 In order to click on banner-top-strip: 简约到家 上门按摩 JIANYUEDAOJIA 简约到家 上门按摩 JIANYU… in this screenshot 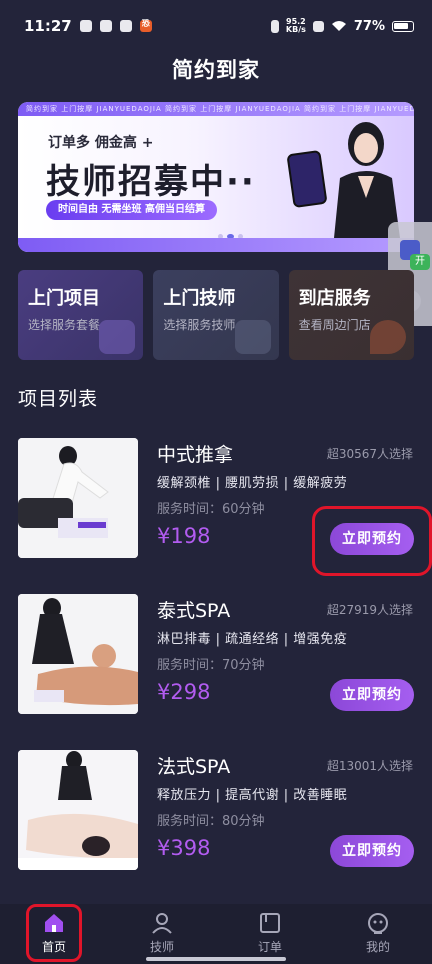, I will do `click(216, 109)`.